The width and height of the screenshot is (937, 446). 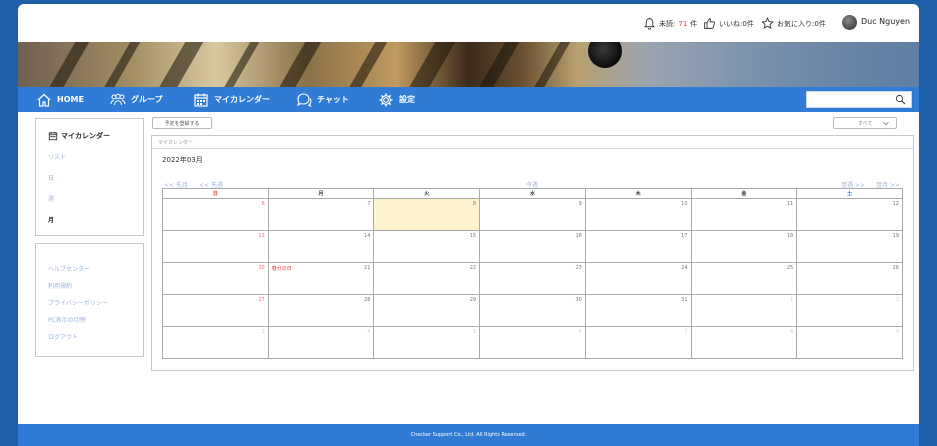 What do you see at coordinates (69, 268) in the screenshot?
I see `help-center-link: ヘルプセンター` at bounding box center [69, 268].